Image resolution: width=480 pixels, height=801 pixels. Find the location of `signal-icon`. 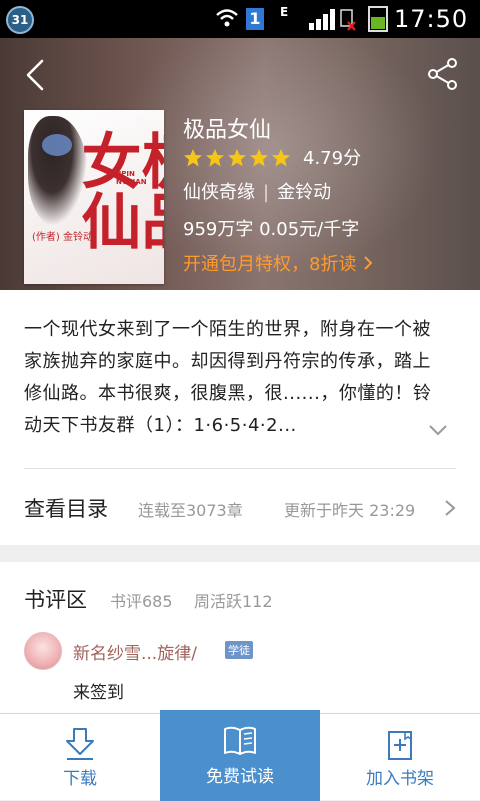

signal-icon is located at coordinates (322, 19).